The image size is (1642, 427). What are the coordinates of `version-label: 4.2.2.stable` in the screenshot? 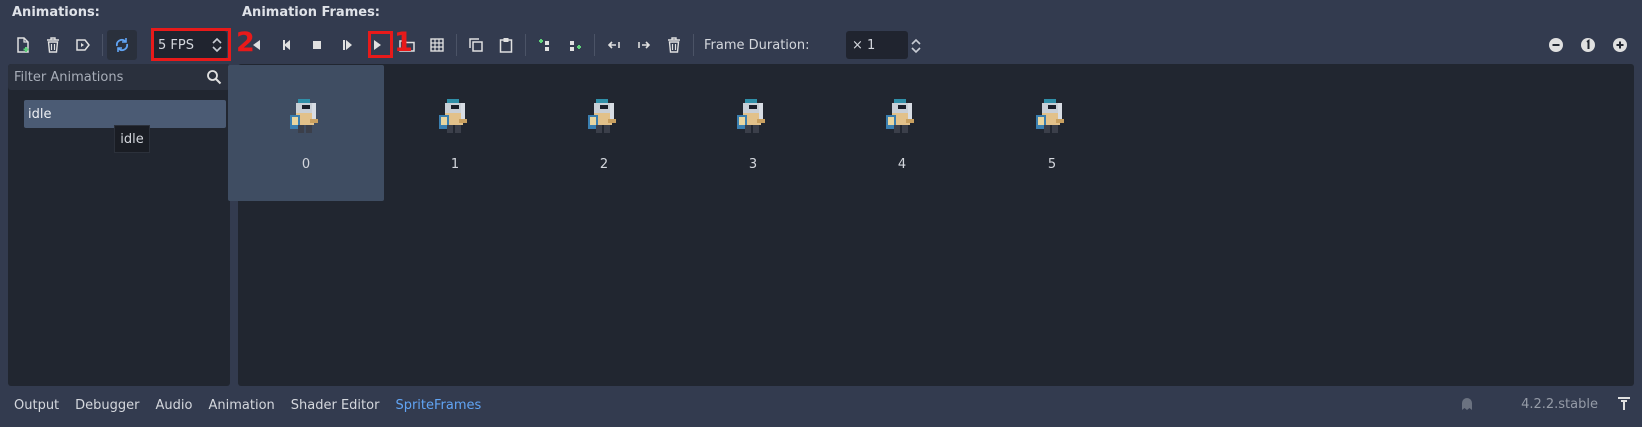 It's located at (1559, 404).